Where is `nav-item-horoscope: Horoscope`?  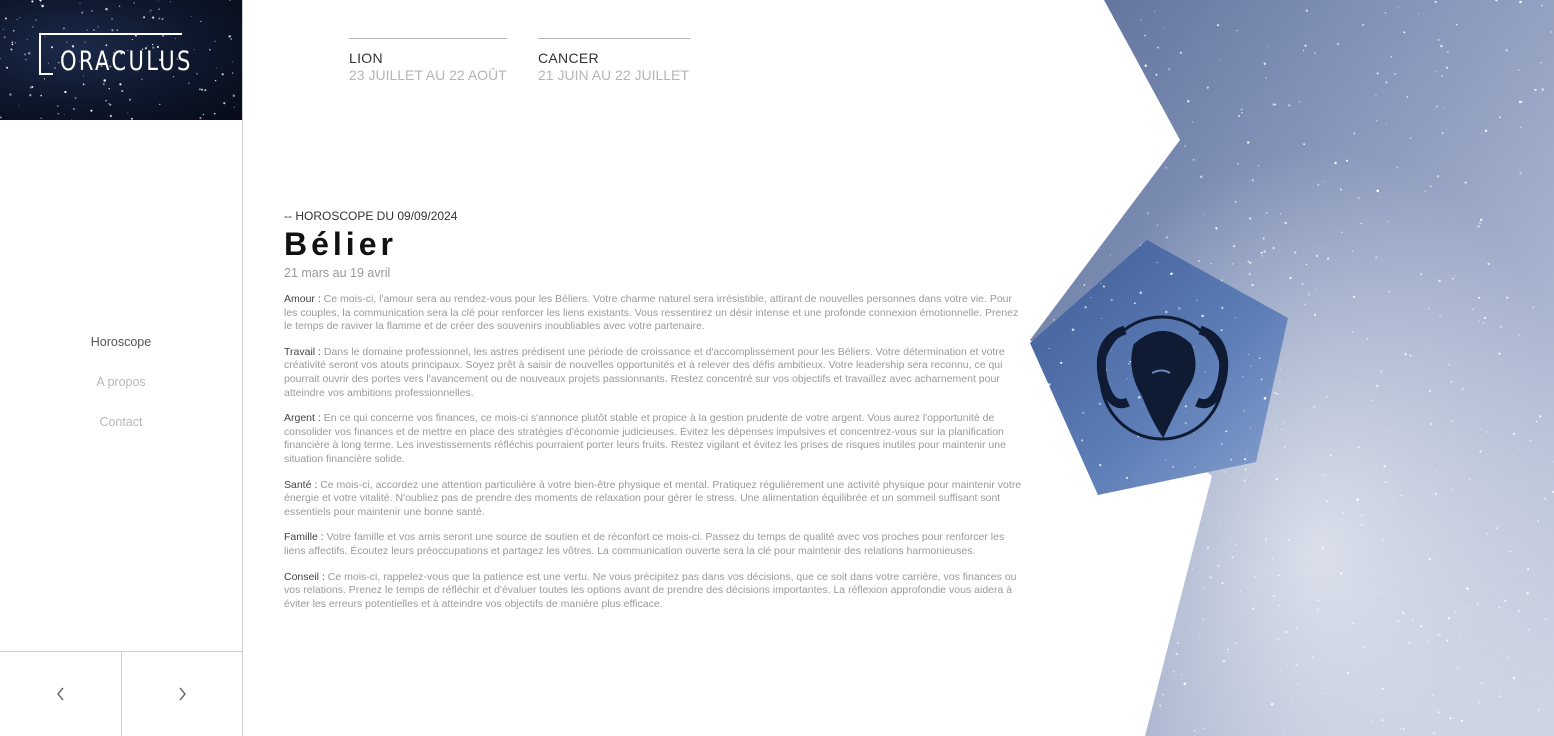 nav-item-horoscope: Horoscope is located at coordinates (121, 353).